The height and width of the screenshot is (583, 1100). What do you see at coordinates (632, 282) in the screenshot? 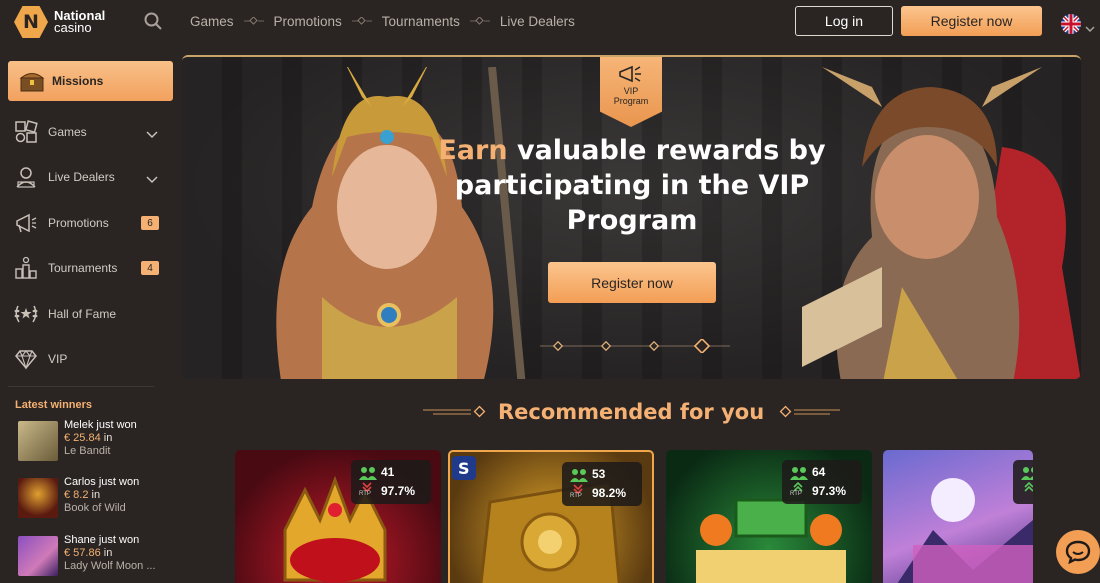
I see `hero-register-button: Register now` at bounding box center [632, 282].